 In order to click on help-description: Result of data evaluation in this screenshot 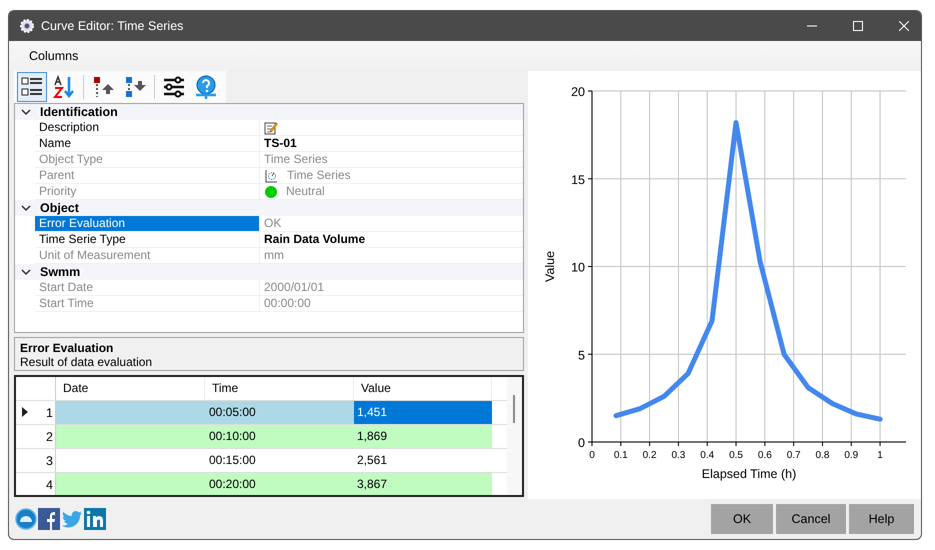, I will do `click(87, 362)`.